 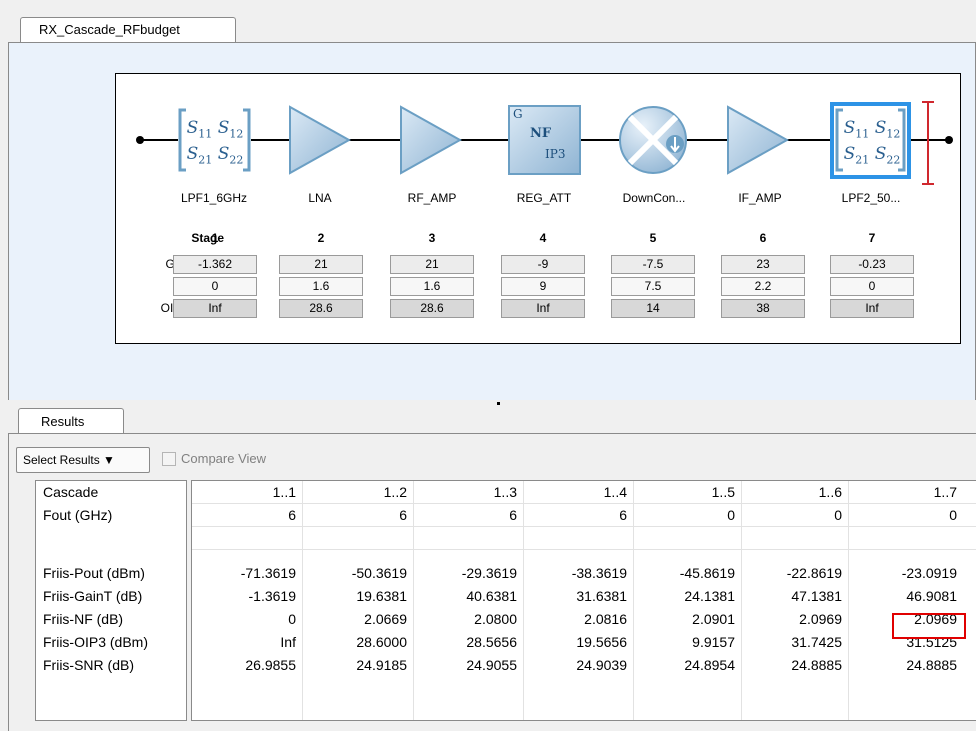 What do you see at coordinates (71, 492) in the screenshot?
I see `row-label-cascade: Cascade` at bounding box center [71, 492].